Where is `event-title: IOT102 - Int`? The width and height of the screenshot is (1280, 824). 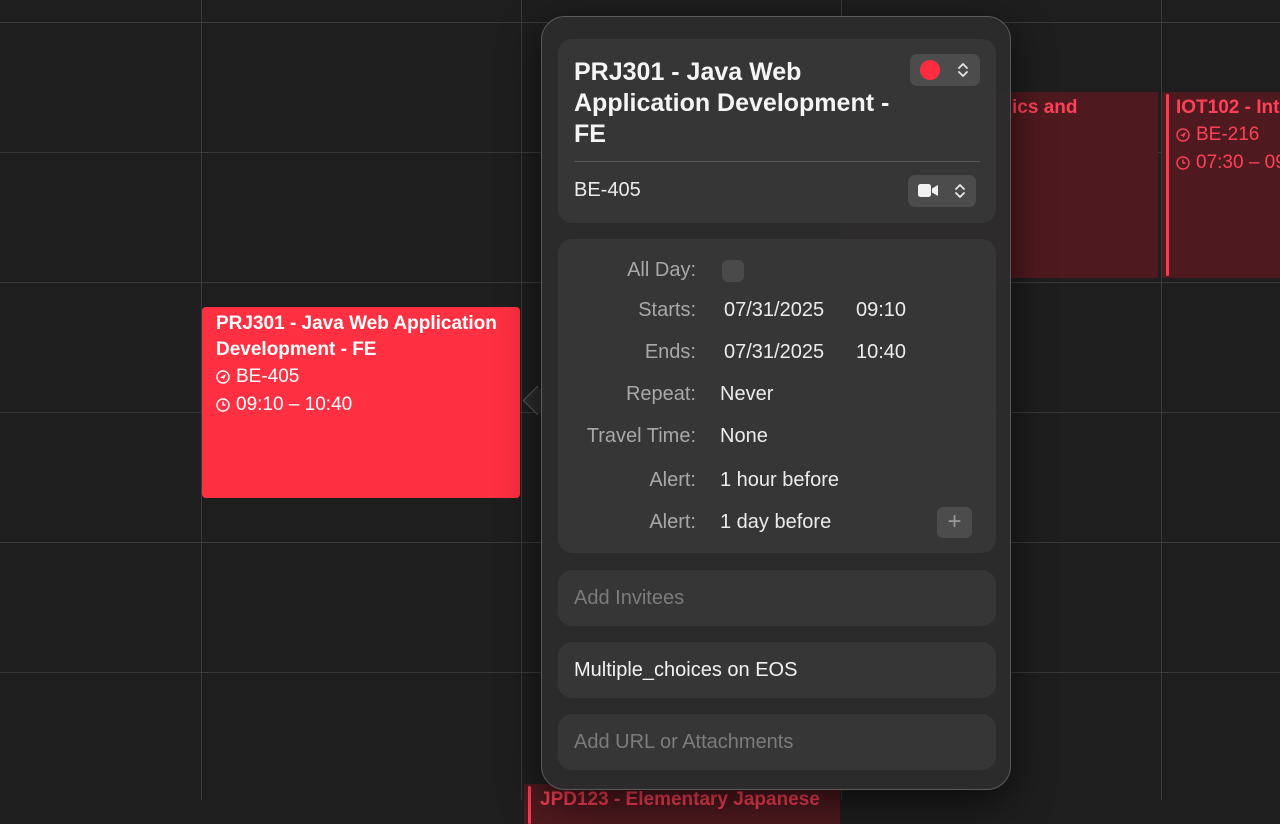
event-title: IOT102 - Int is located at coordinates (1228, 107).